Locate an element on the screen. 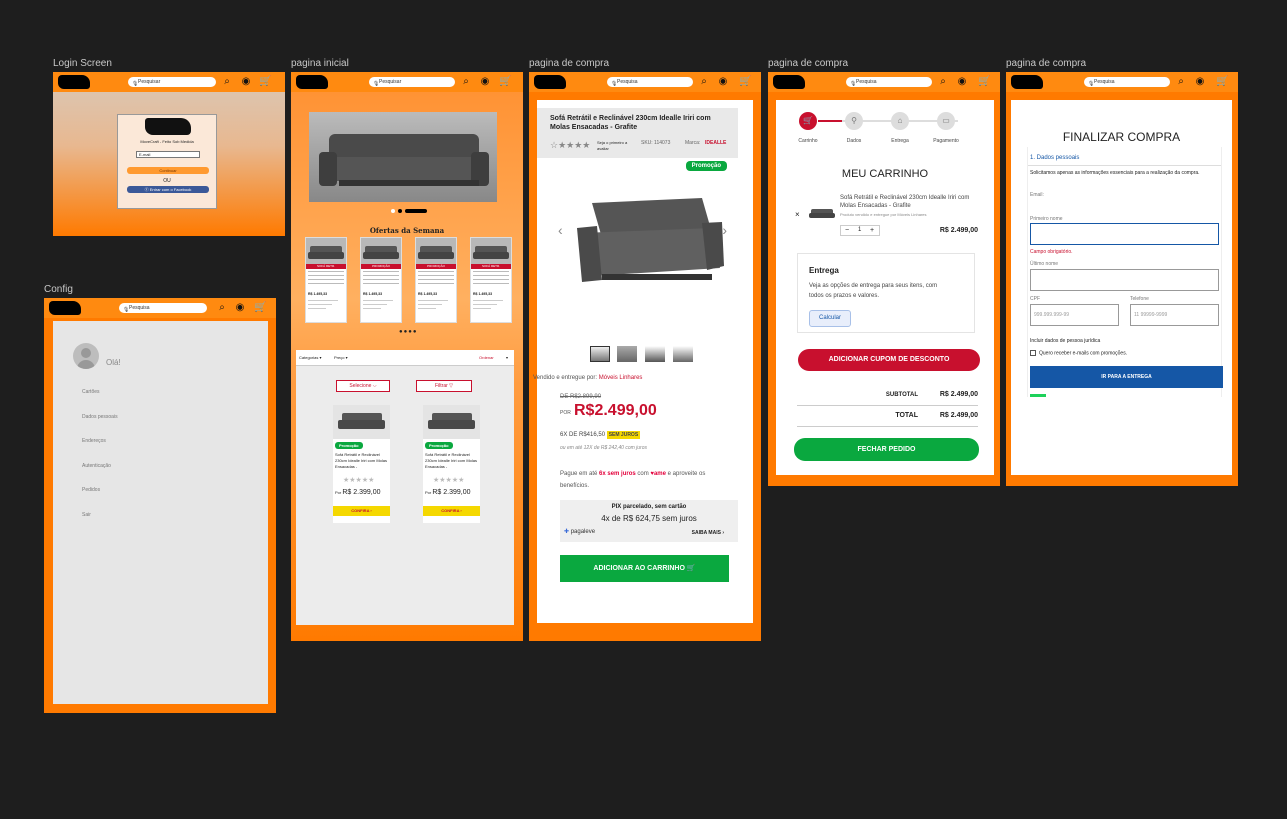  coupon-button: ADICIONAR CUPOM DE DESCONTO is located at coordinates (889, 360).